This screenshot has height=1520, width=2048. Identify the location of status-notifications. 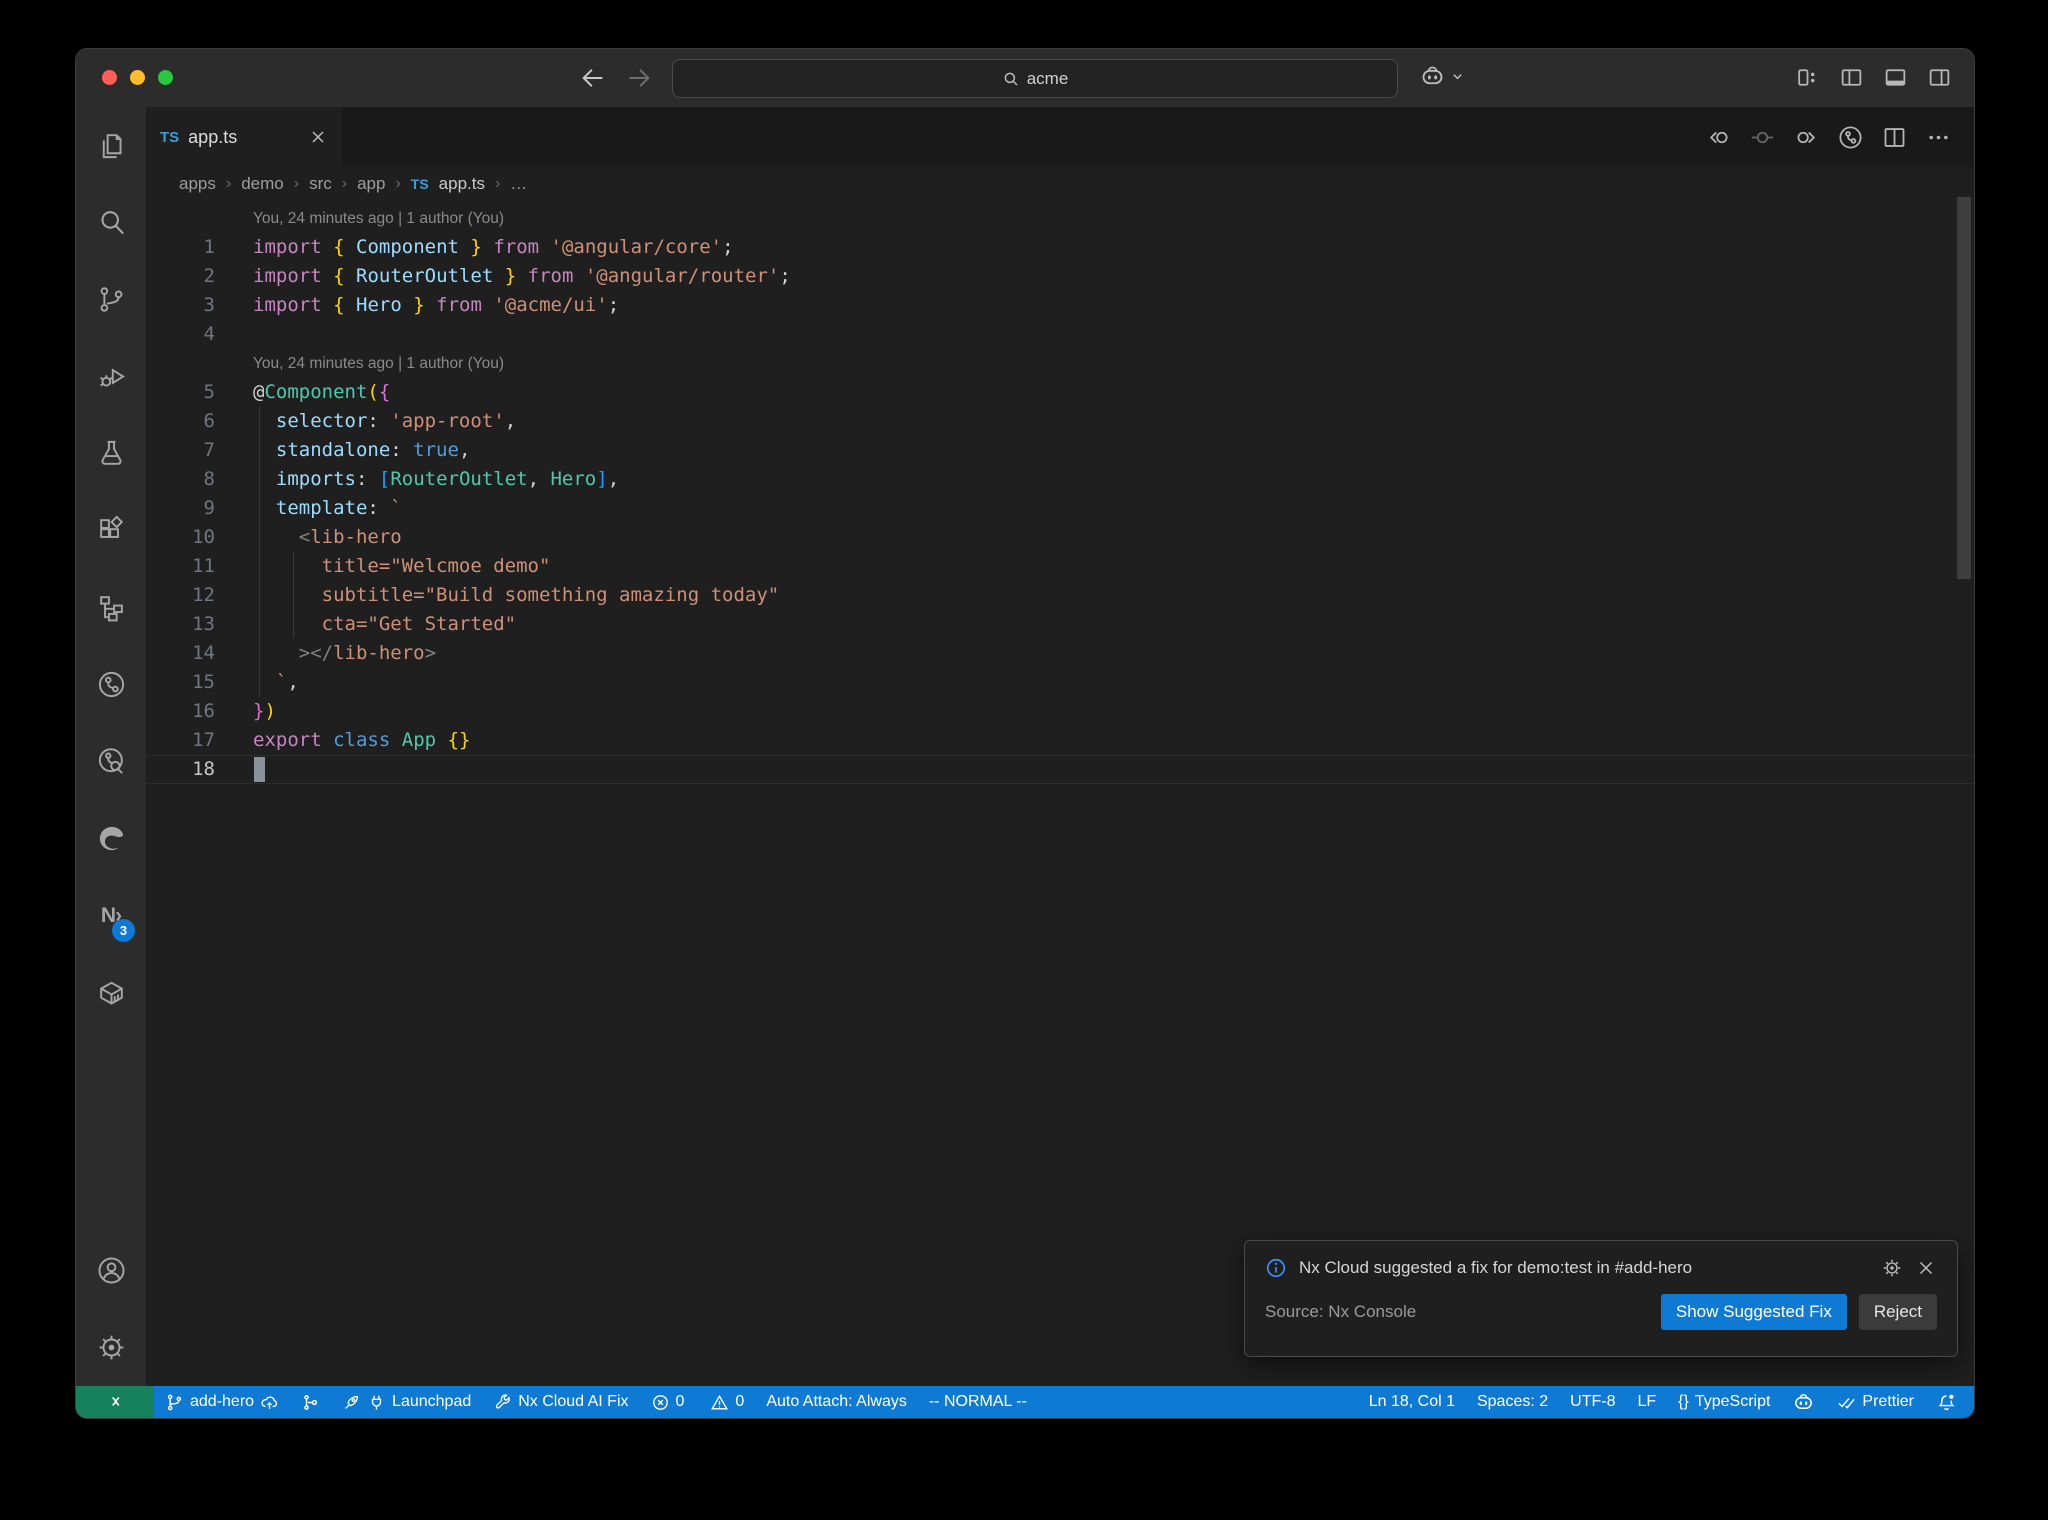
(1946, 1402).